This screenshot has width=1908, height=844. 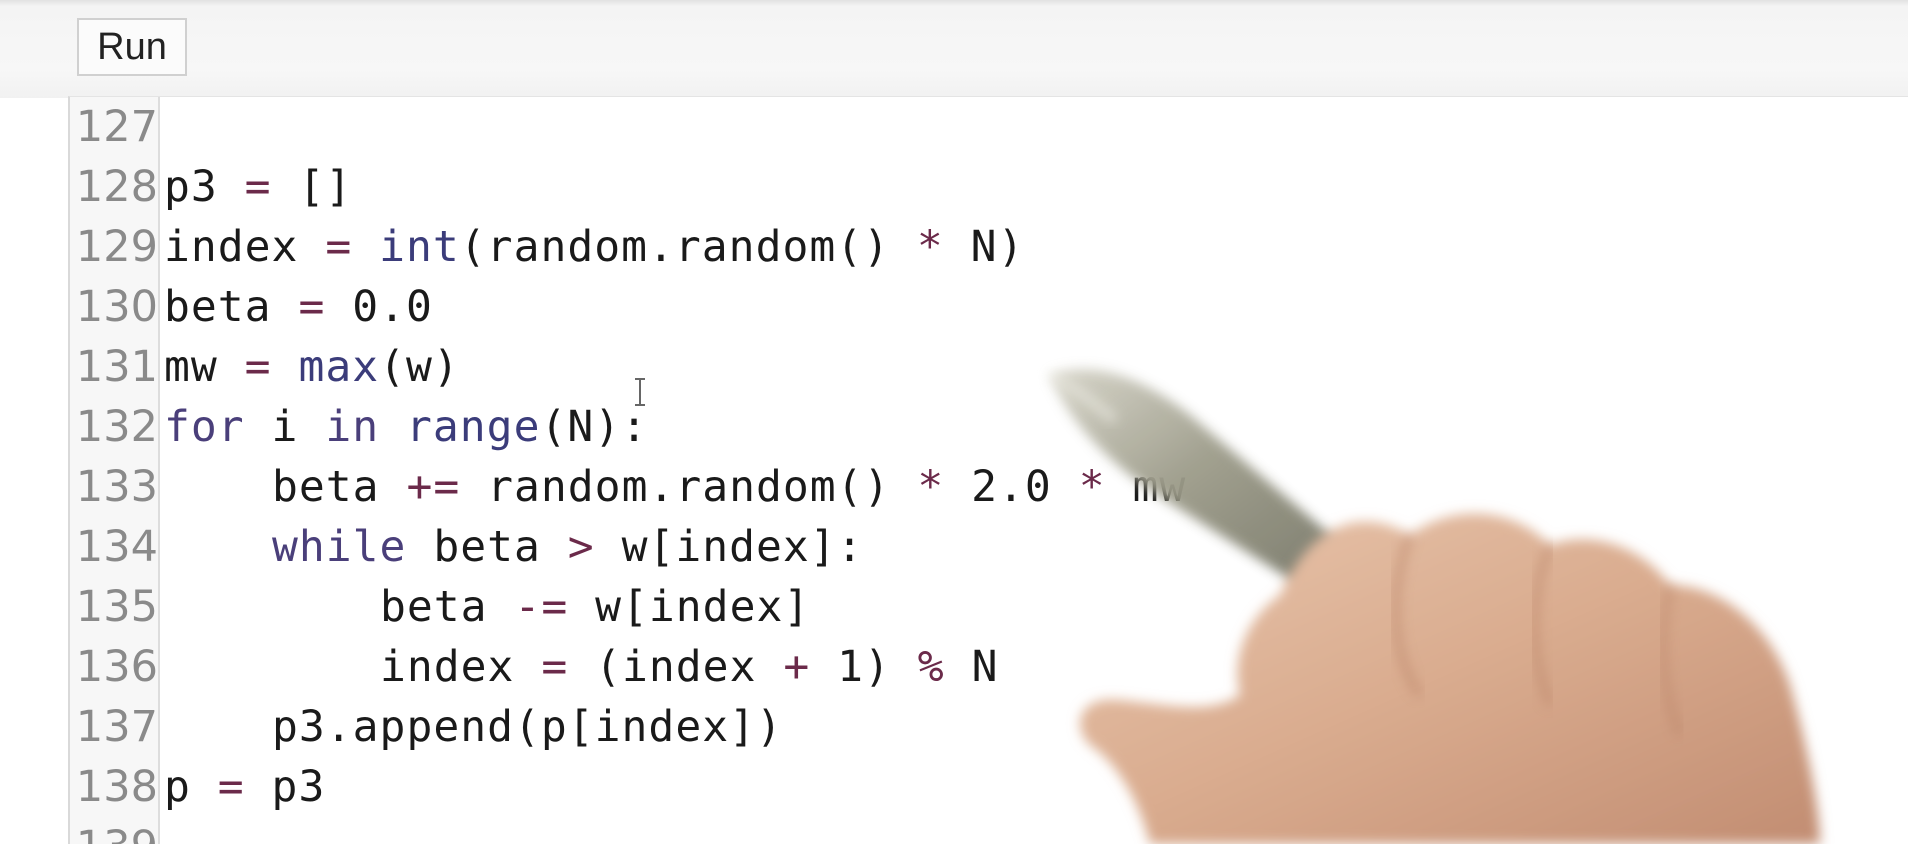 I want to click on line-code: p = p3, so click(x=244, y=787).